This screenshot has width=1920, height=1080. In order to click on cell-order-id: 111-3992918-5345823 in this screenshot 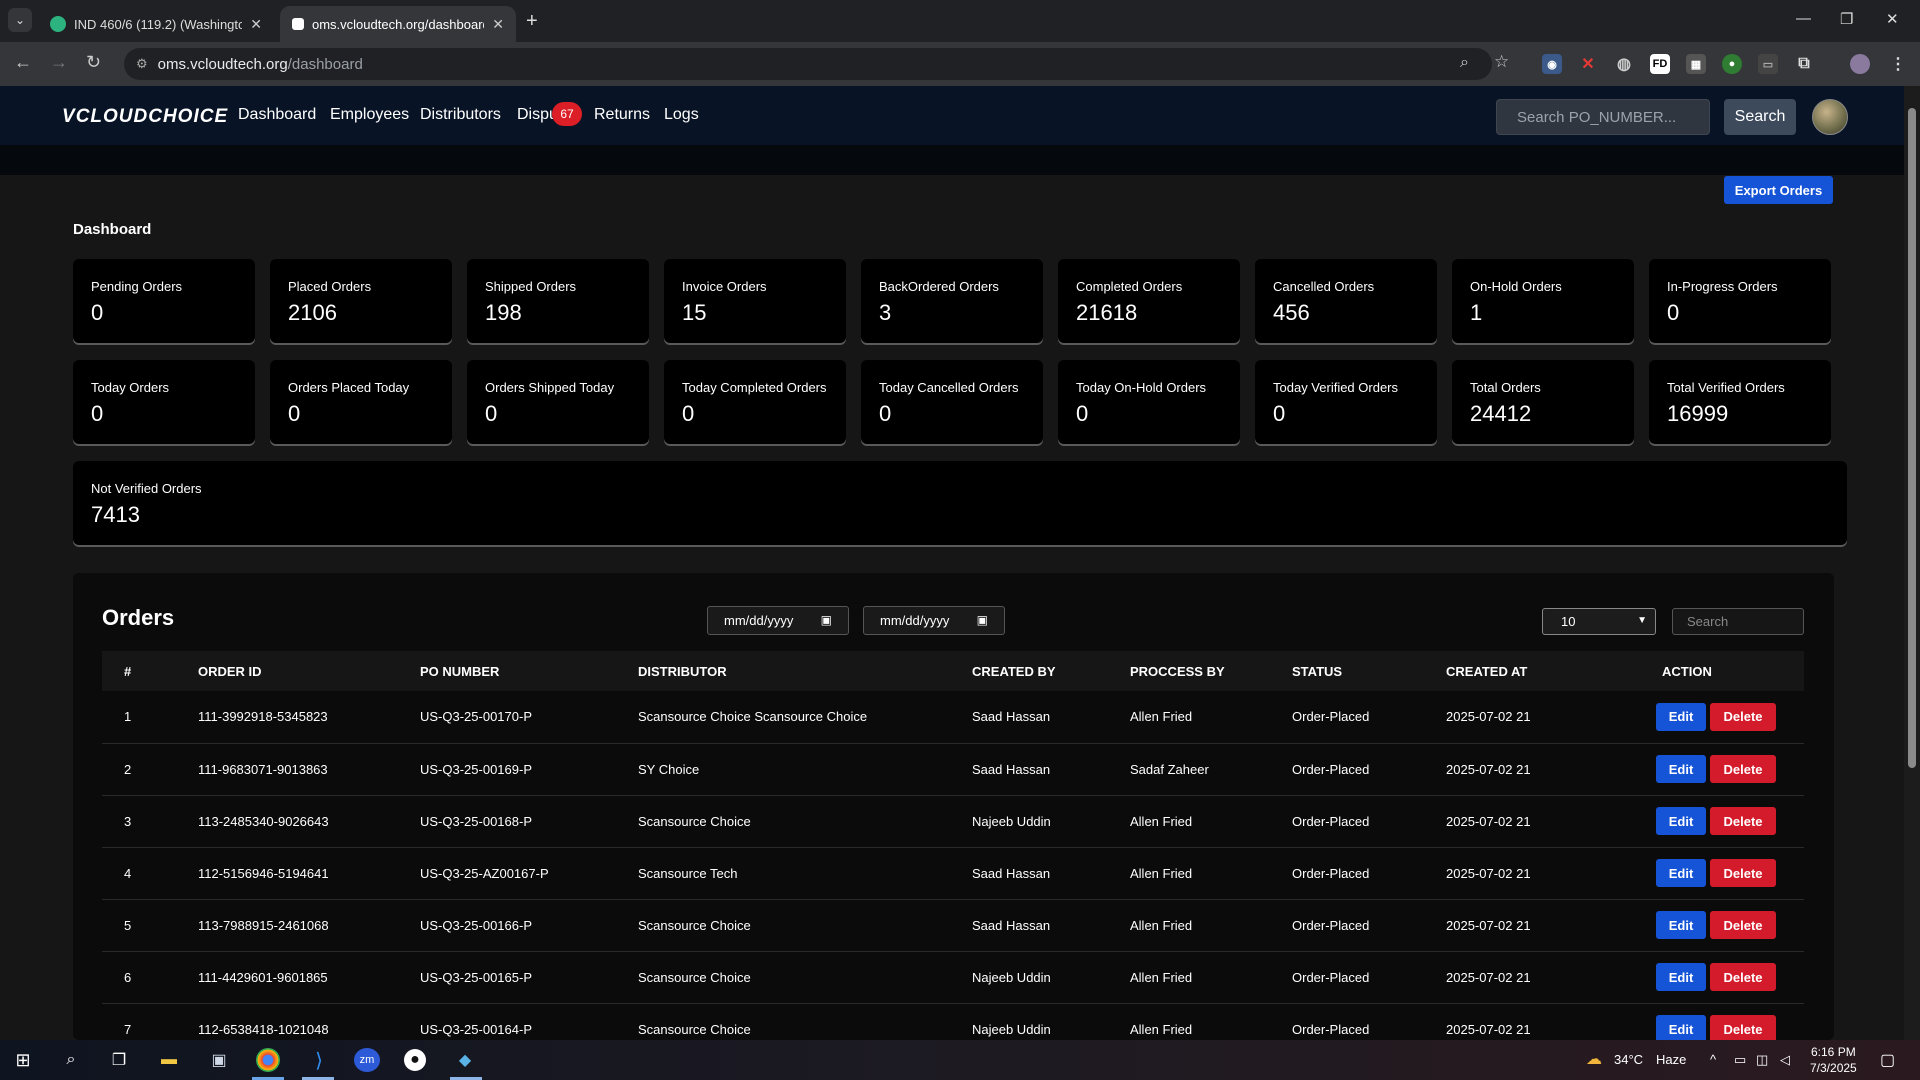, I will do `click(263, 717)`.